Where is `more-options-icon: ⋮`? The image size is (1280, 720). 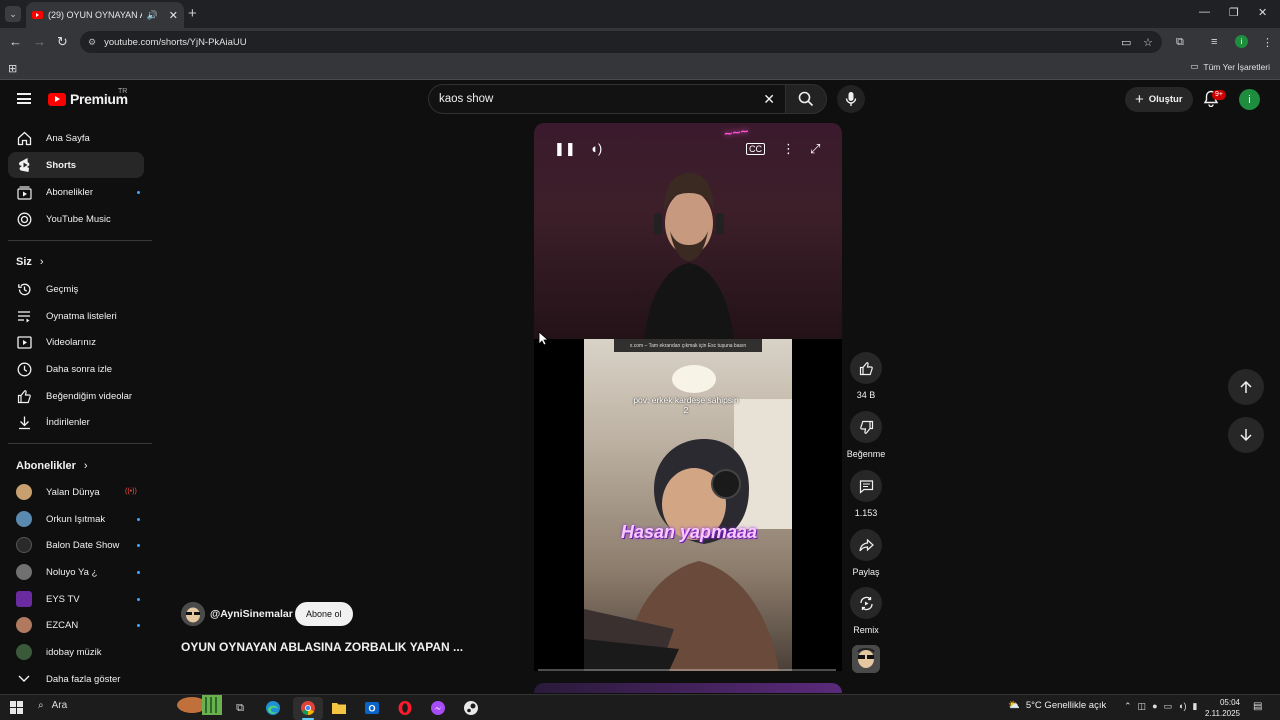 more-options-icon: ⋮ is located at coordinates (788, 149).